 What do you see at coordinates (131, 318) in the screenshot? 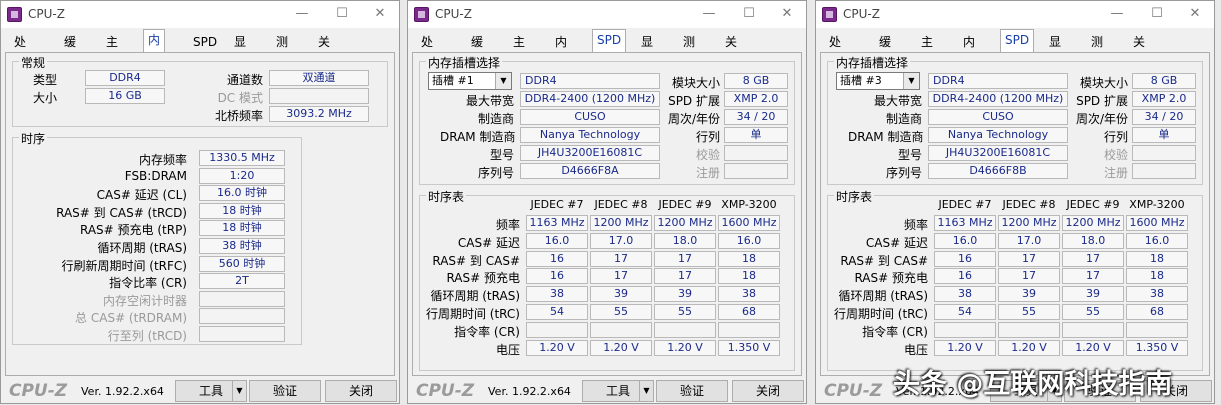
I see `timing-label: 总 CAS# (tRDRAM)` at bounding box center [131, 318].